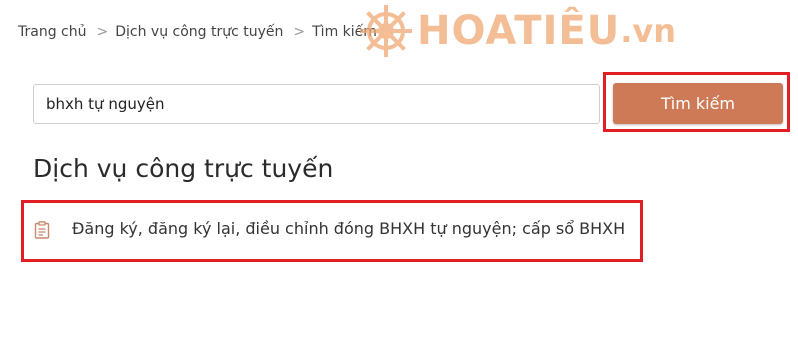  I want to click on search-button: Tìm kiếm, so click(698, 103).